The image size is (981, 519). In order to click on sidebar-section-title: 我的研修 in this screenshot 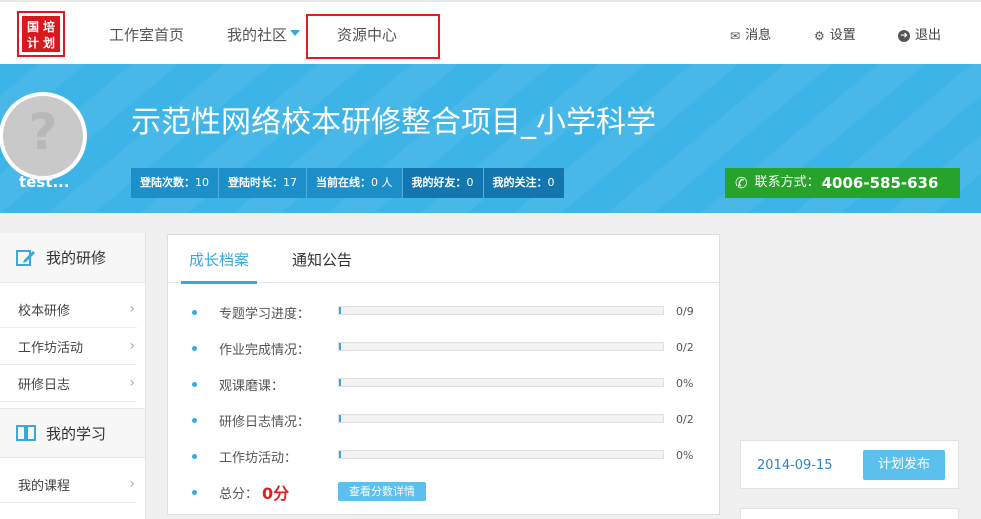, I will do `click(76, 258)`.